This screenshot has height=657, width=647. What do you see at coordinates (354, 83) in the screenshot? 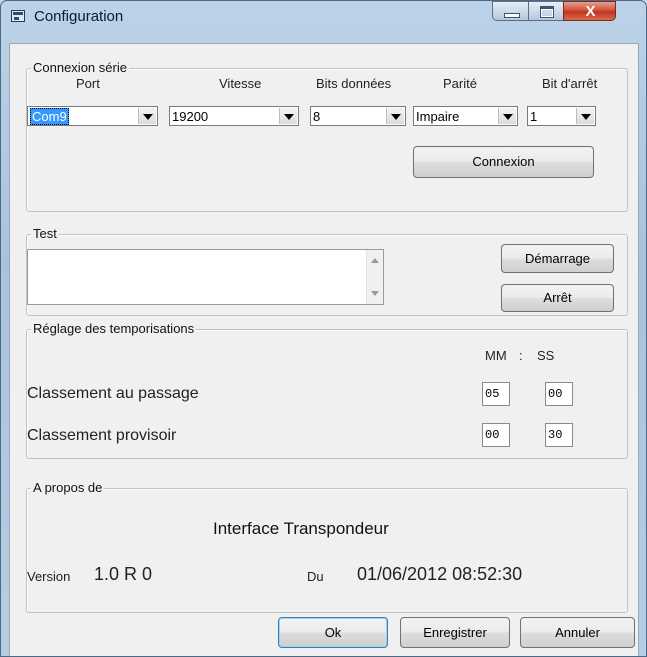
I see `data-bits-header: Bits données` at bounding box center [354, 83].